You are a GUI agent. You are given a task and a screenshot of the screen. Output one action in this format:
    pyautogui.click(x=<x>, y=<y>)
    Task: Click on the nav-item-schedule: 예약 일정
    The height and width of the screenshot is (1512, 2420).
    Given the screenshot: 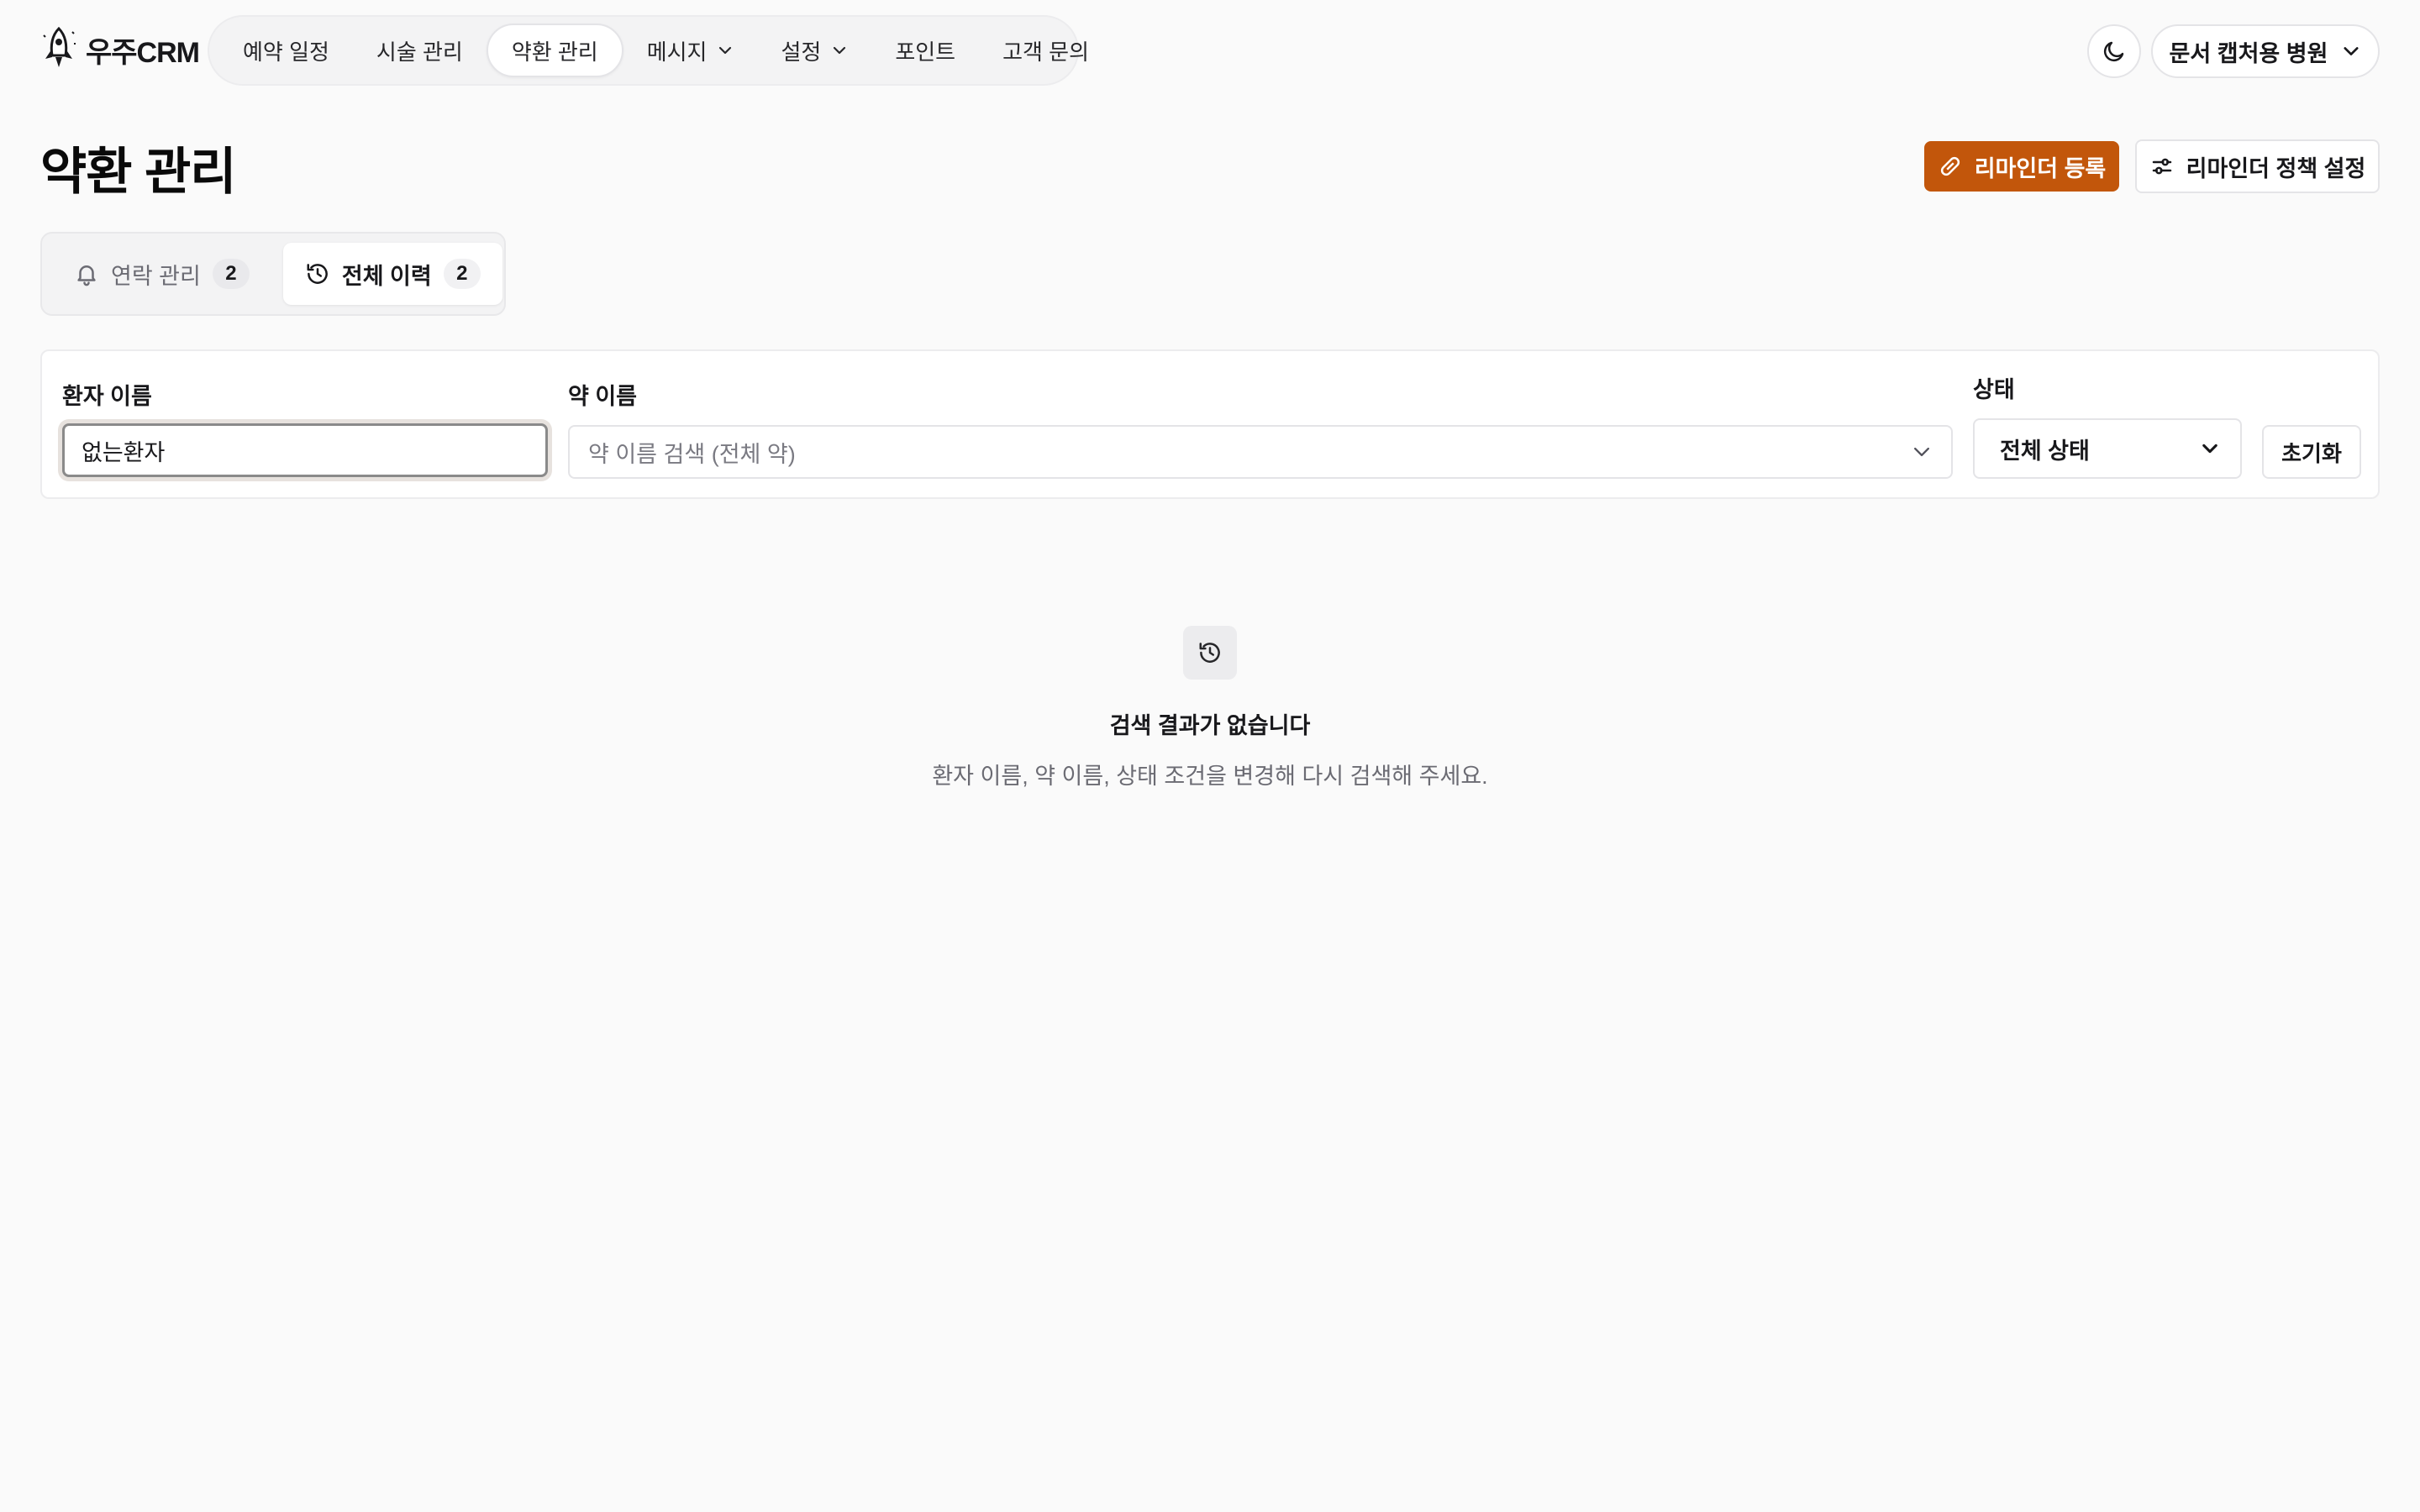 What is the action you would take?
    pyautogui.click(x=286, y=50)
    